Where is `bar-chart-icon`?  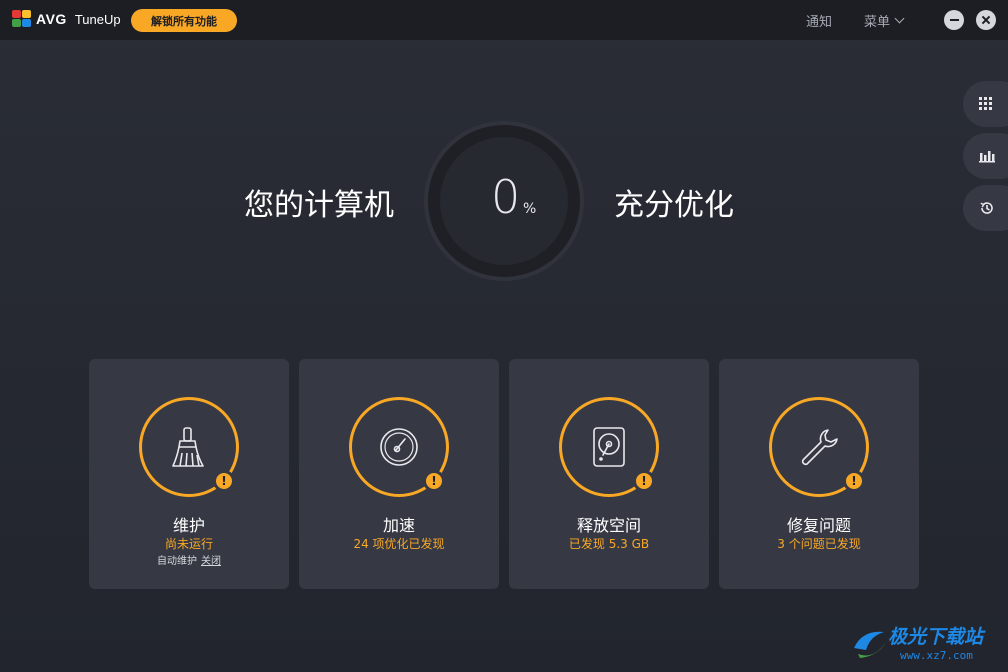
bar-chart-icon is located at coordinates (987, 157).